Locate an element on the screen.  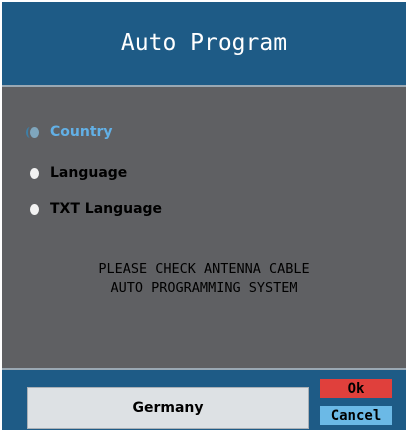
radio-selected-icon is located at coordinates (32, 132).